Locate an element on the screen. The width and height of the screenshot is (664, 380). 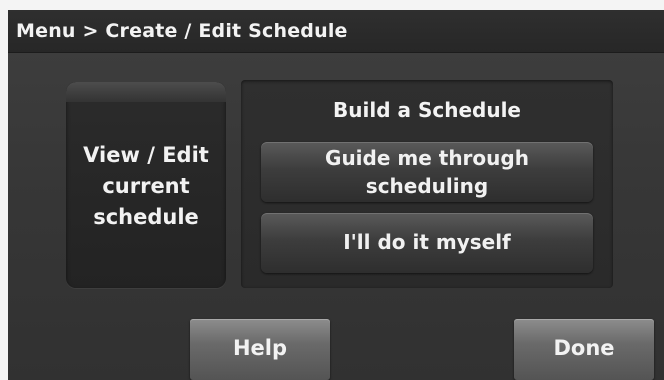
do-it-myself-label: I'll do it myself is located at coordinates (427, 242).